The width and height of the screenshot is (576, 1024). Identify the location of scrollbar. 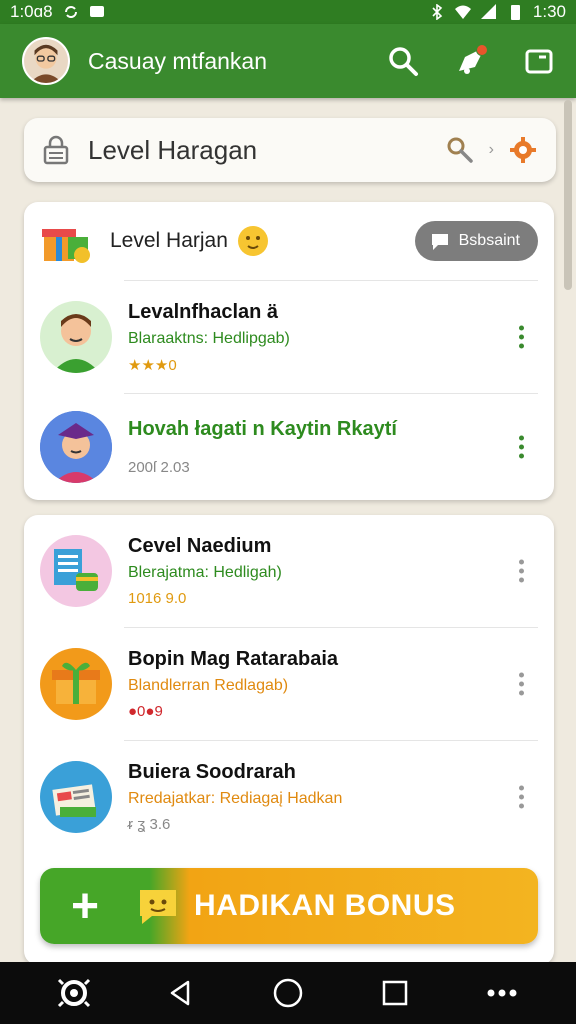
(568, 530).